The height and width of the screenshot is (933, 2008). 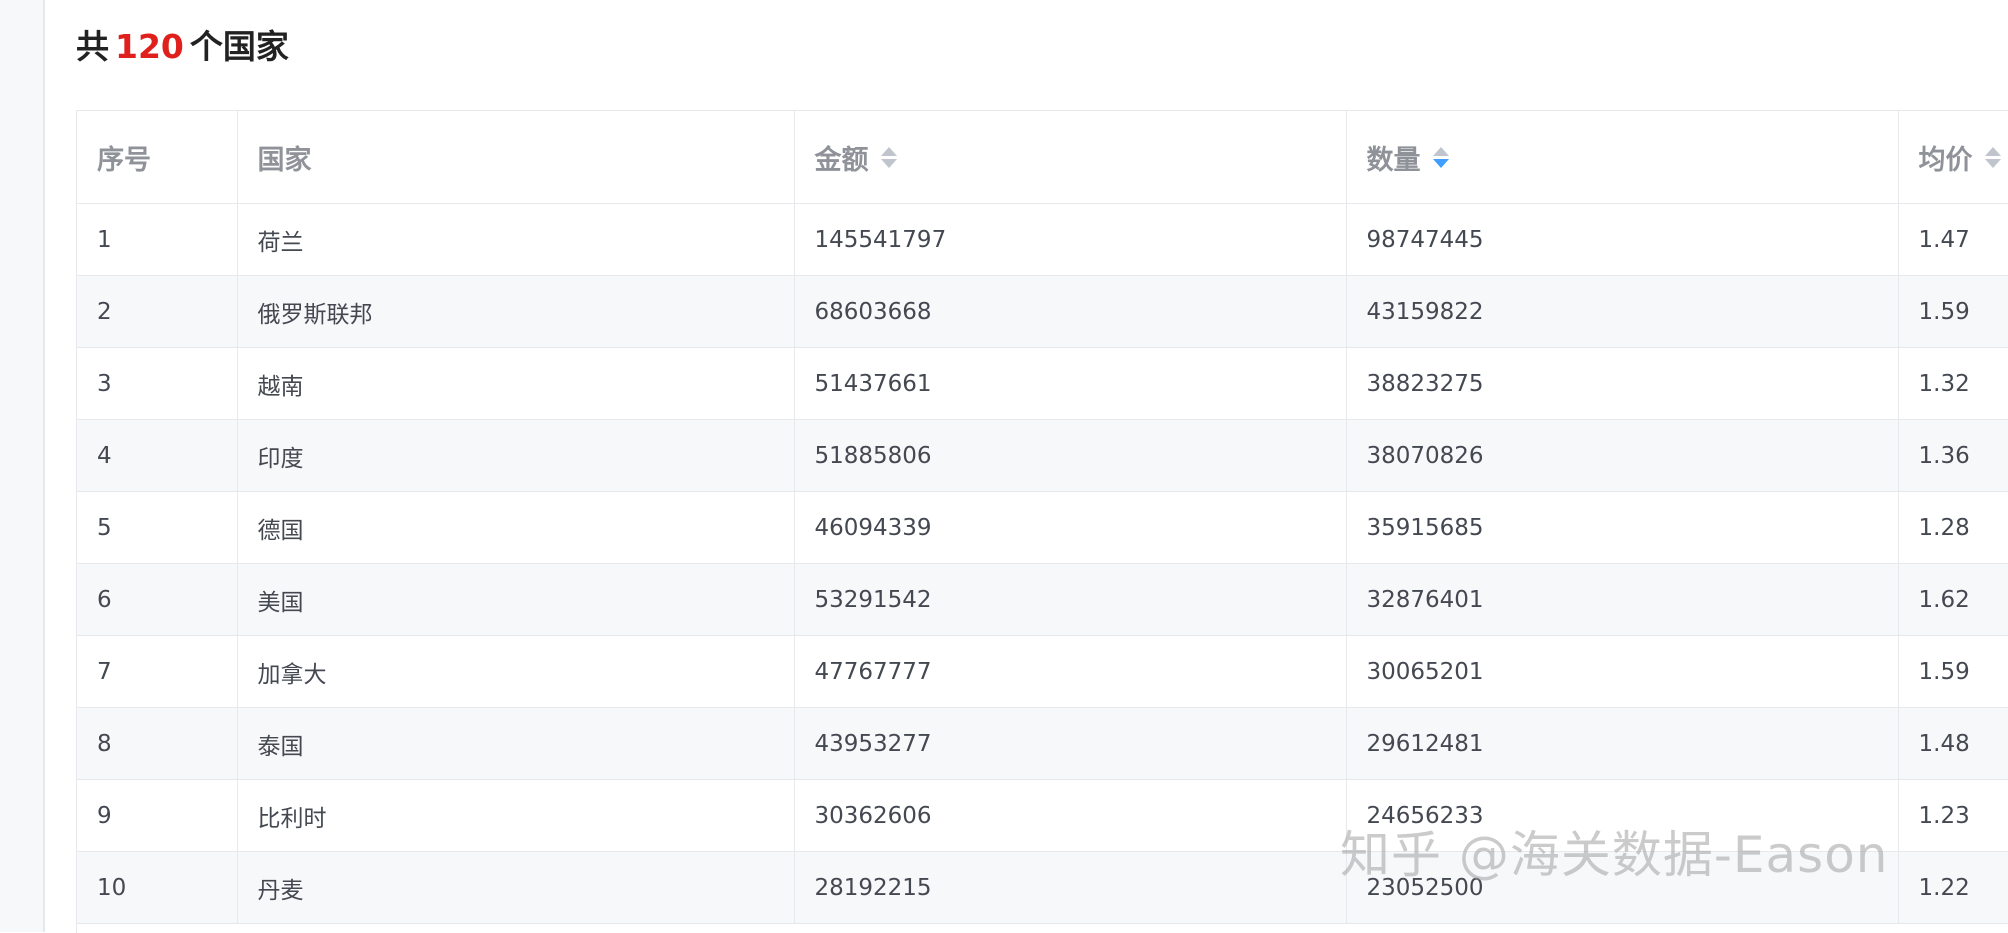 I want to click on table-row: 8 泰国 43953277 29612481 1.48, so click(x=1042, y=743).